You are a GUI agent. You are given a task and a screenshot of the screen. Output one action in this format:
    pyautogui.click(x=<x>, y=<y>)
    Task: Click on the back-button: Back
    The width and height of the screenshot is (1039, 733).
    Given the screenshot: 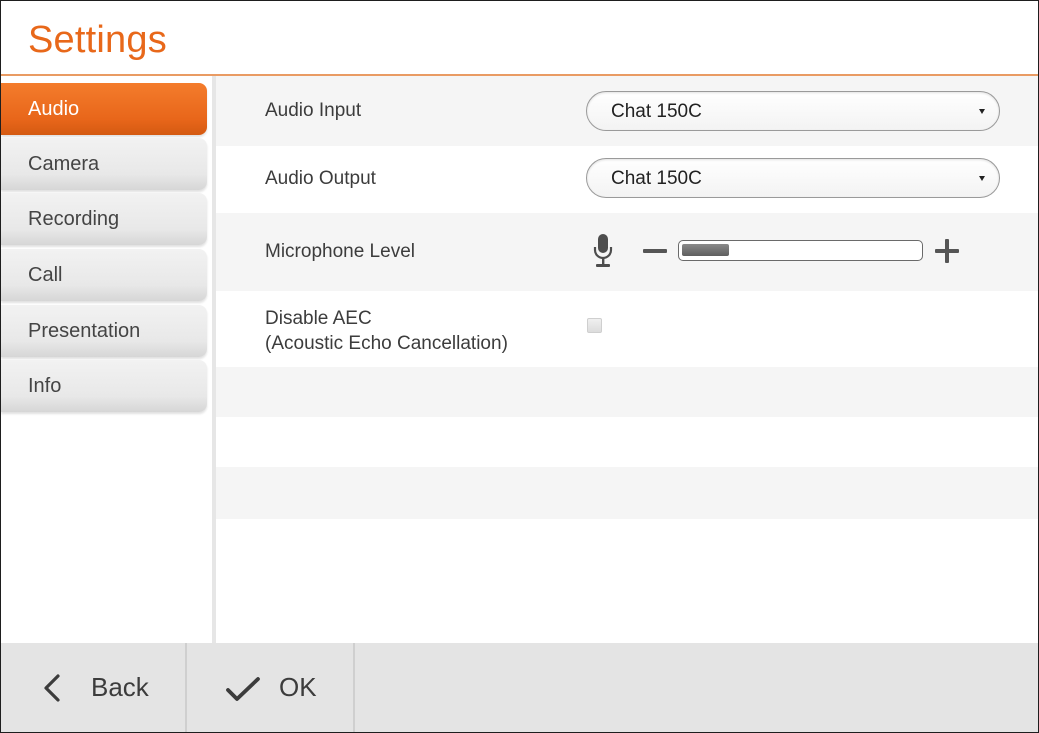 What is the action you would take?
    pyautogui.click(x=94, y=687)
    